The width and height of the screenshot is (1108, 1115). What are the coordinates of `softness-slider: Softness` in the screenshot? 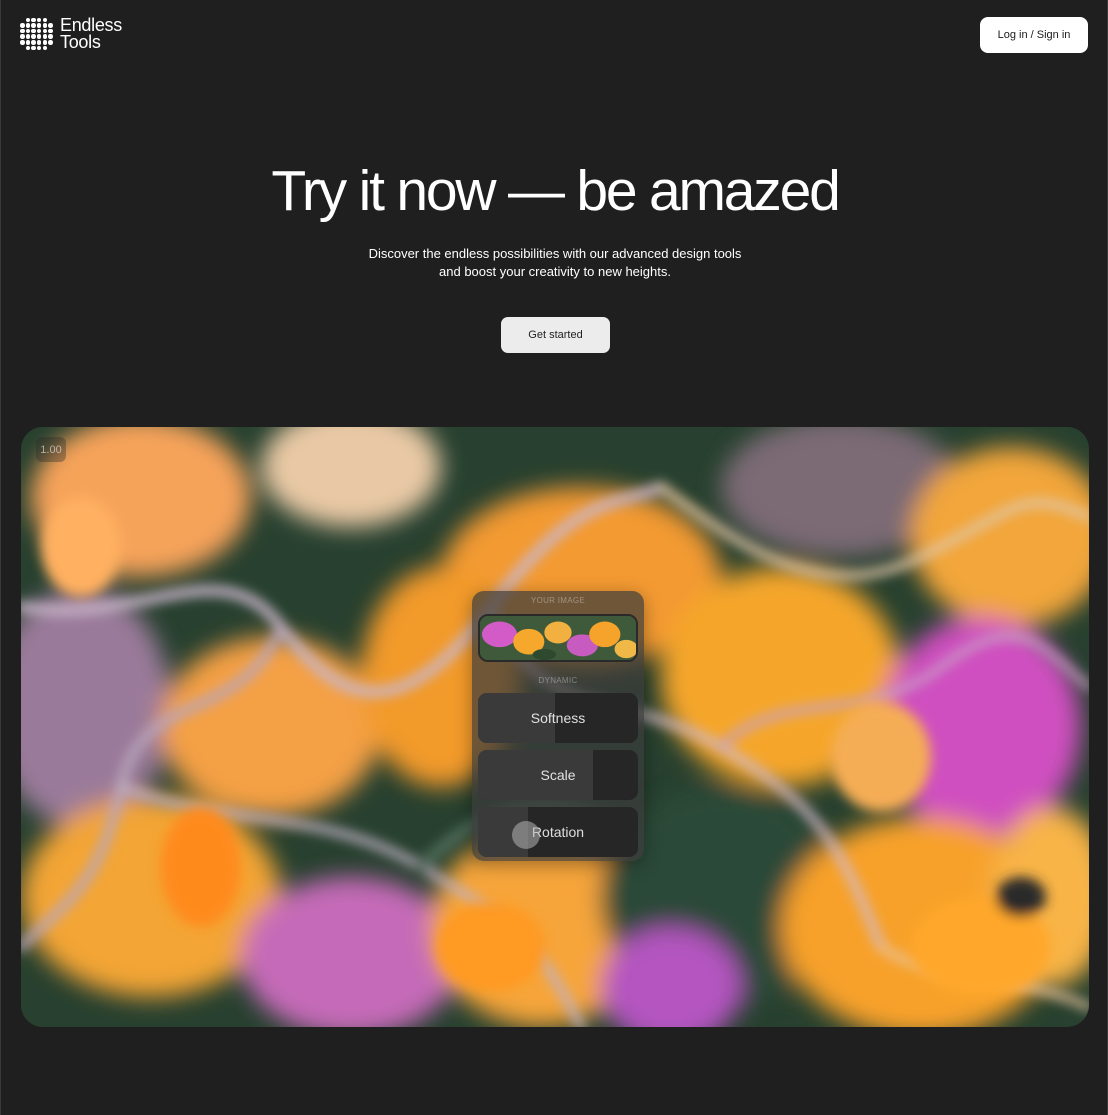 It's located at (558, 718).